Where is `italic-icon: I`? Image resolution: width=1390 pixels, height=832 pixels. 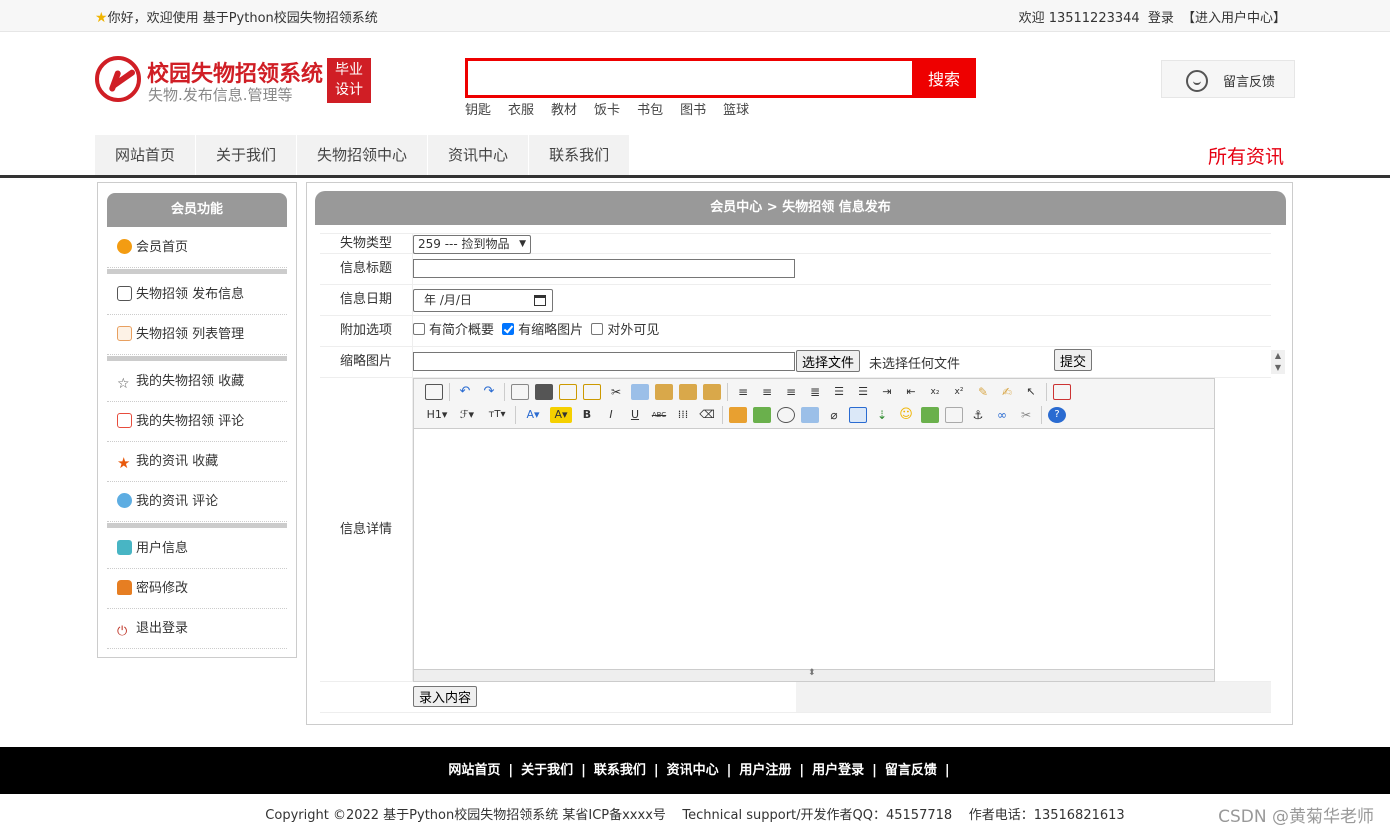
italic-icon: I is located at coordinates (611, 415).